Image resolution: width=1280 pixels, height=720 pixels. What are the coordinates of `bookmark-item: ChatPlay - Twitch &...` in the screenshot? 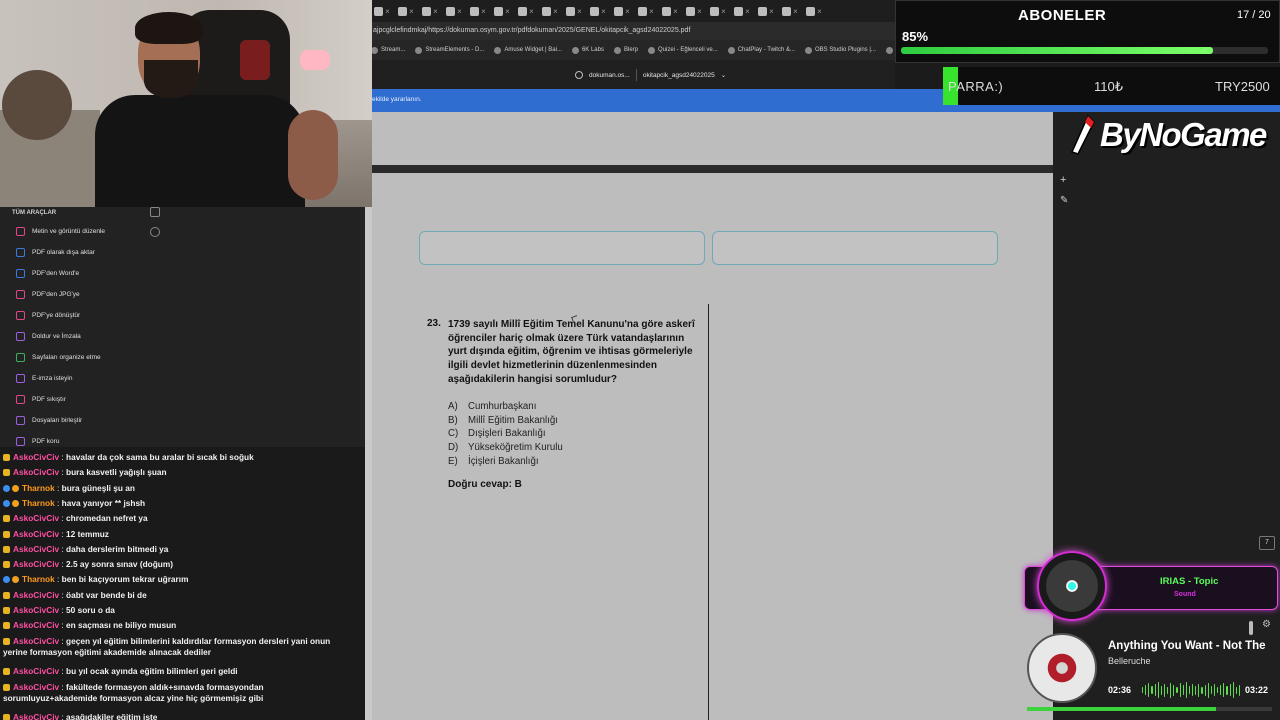 It's located at (761, 50).